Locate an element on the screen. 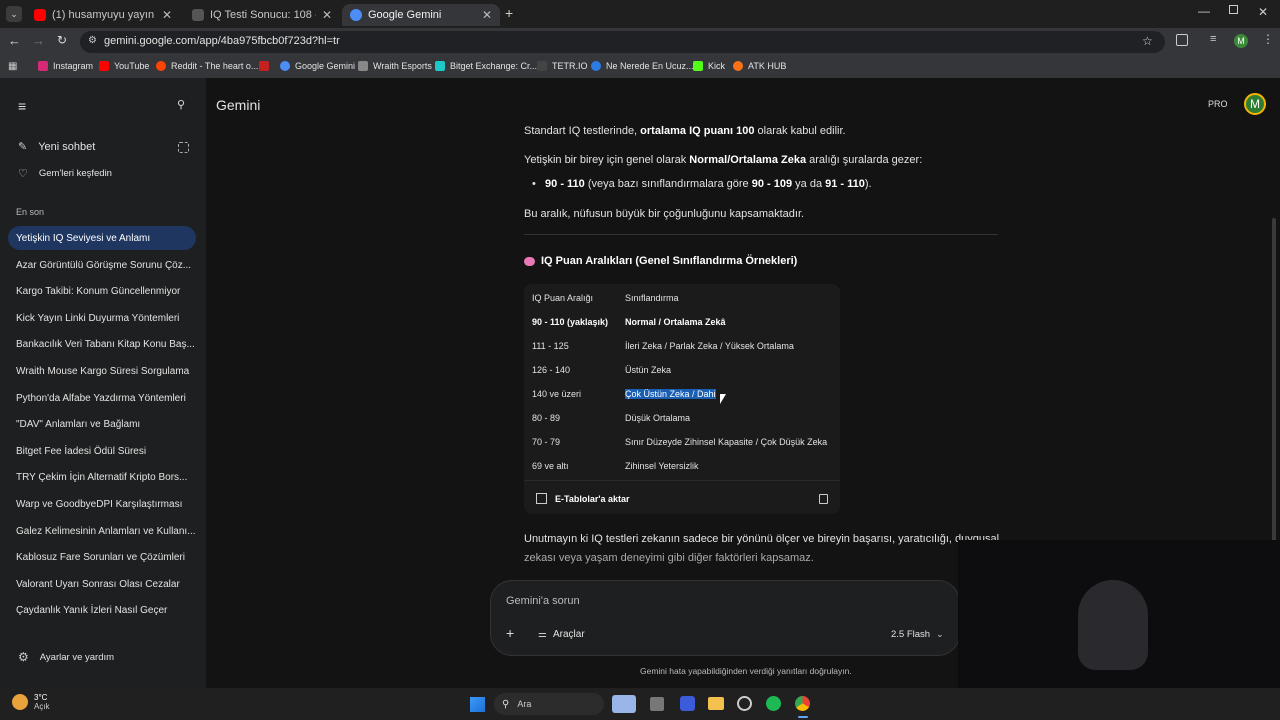  chat-item: Python'da Alfabe Yazdırma Yöntemleri is located at coordinates (101, 398).